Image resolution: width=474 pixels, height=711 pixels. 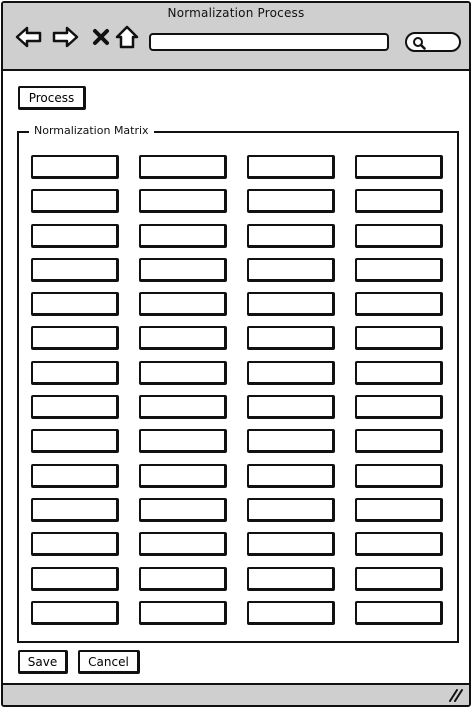 I want to click on resize-grip-icon, so click(x=455, y=695).